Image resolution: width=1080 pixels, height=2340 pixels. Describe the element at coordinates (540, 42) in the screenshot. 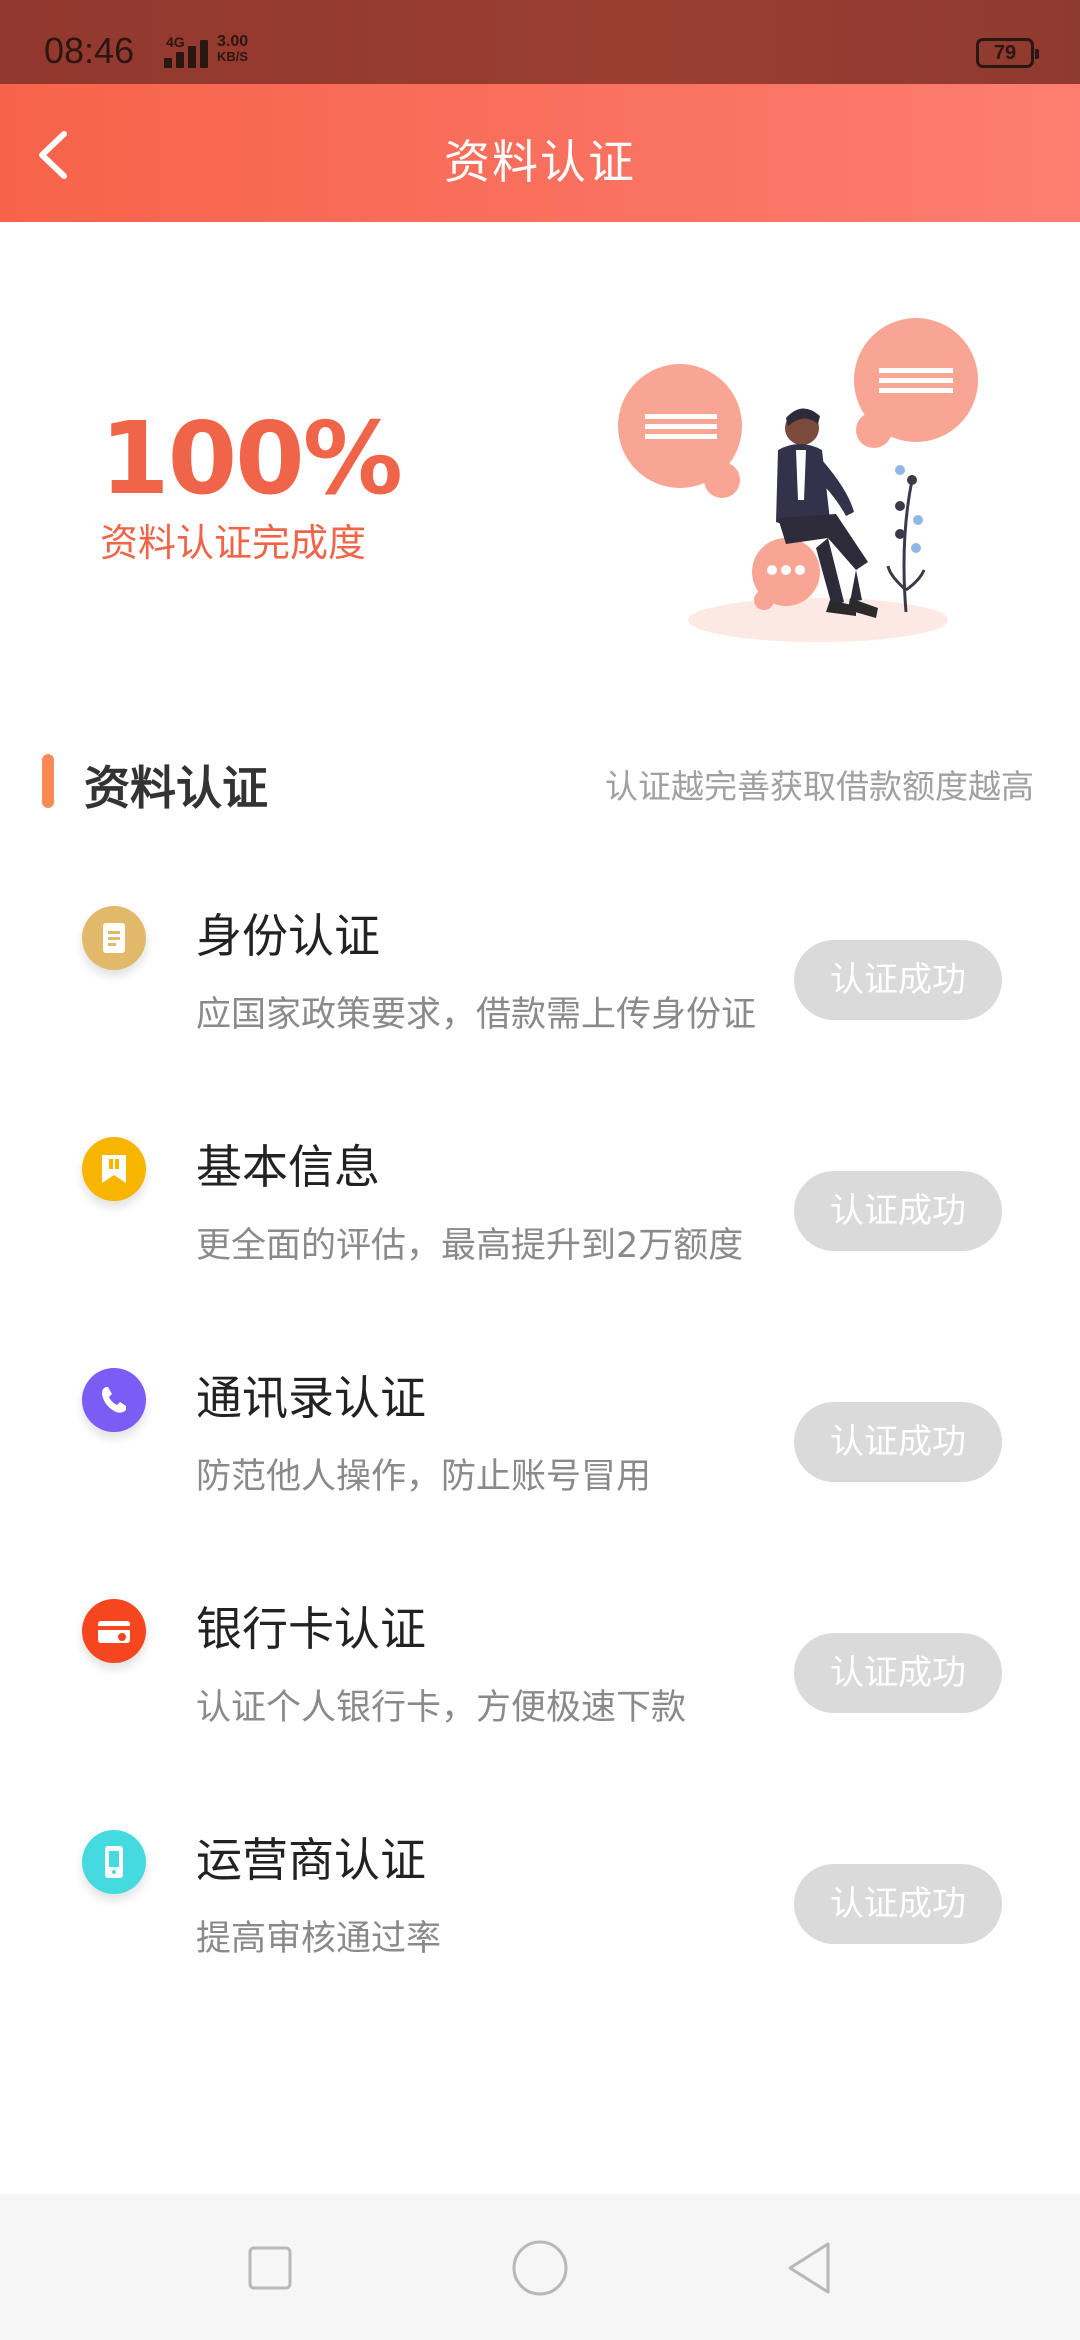

I see `status-bar: 08:46 4G 3.00 KB/S 79` at that location.